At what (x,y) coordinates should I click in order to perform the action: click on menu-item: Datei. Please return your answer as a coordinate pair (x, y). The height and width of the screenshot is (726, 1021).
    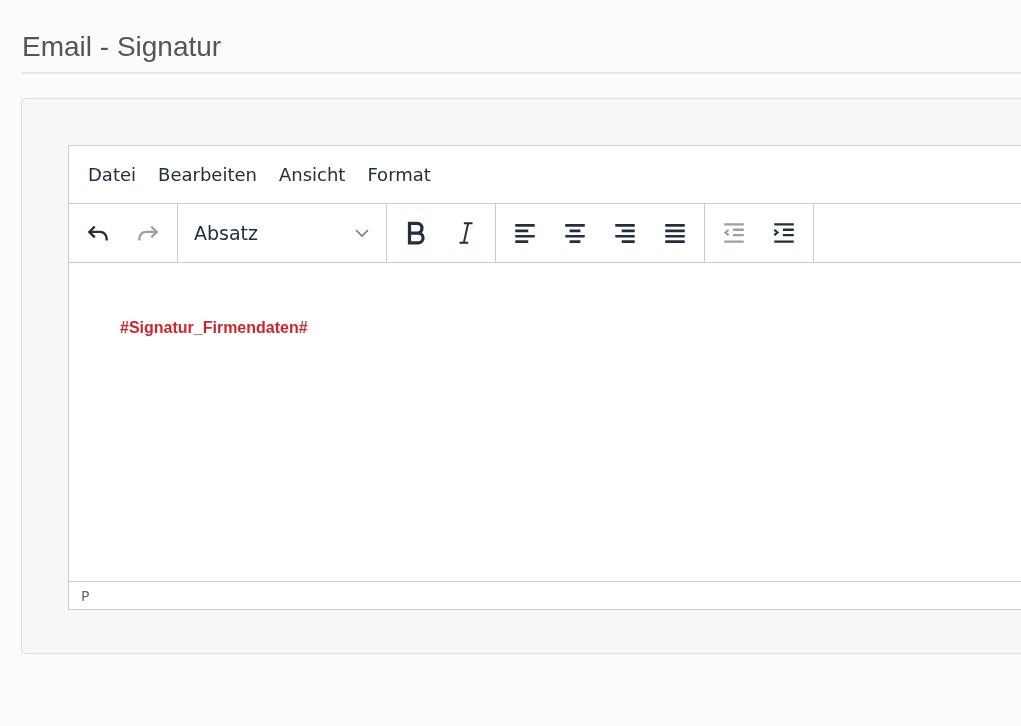
    Looking at the image, I should click on (112, 174).